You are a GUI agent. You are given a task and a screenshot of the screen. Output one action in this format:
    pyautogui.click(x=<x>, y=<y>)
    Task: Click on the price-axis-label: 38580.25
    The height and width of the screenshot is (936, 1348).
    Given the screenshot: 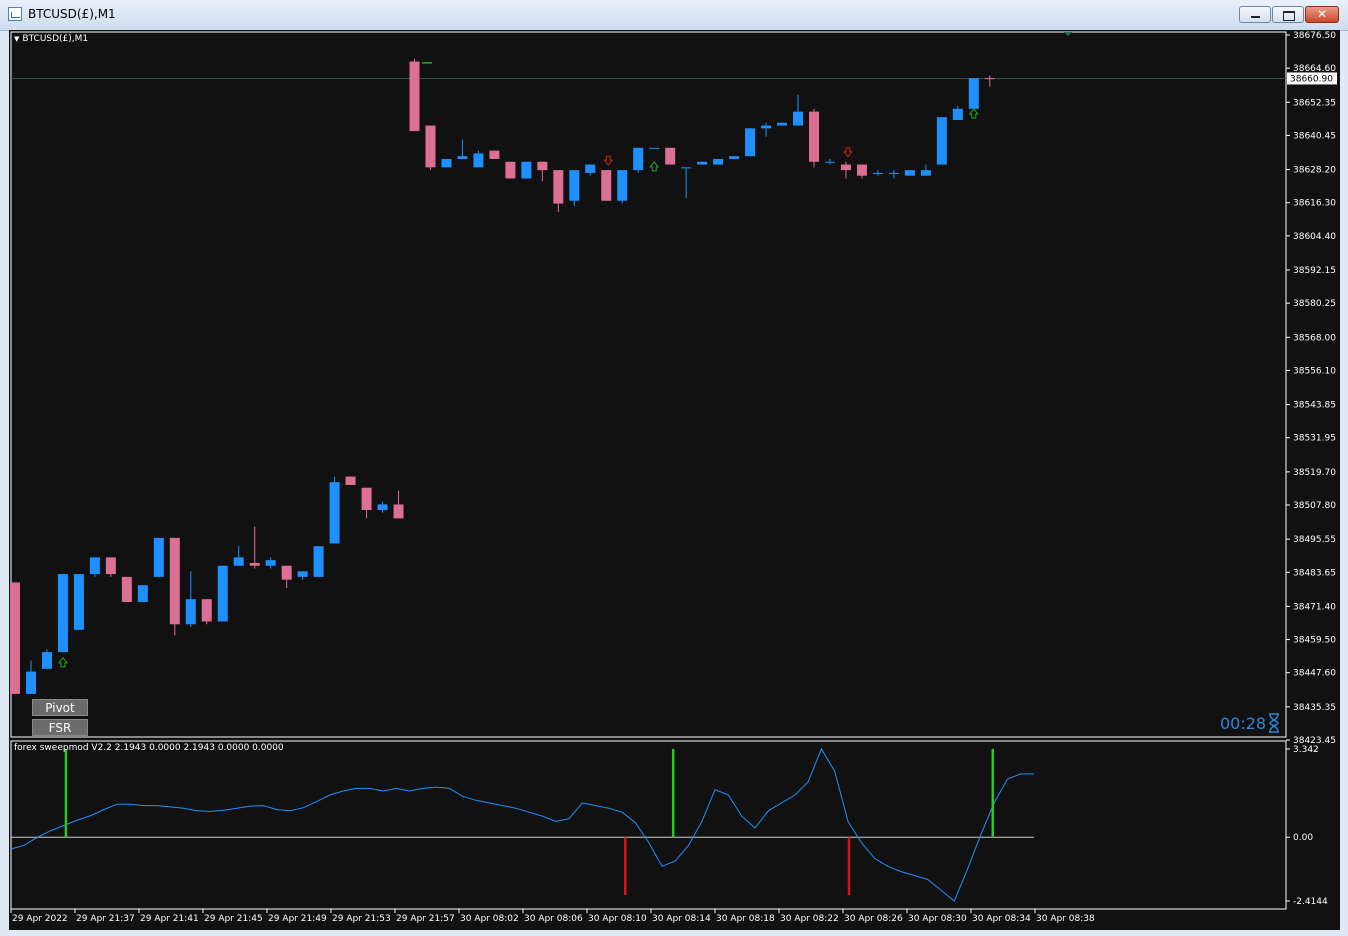 What is the action you would take?
    pyautogui.click(x=1314, y=304)
    